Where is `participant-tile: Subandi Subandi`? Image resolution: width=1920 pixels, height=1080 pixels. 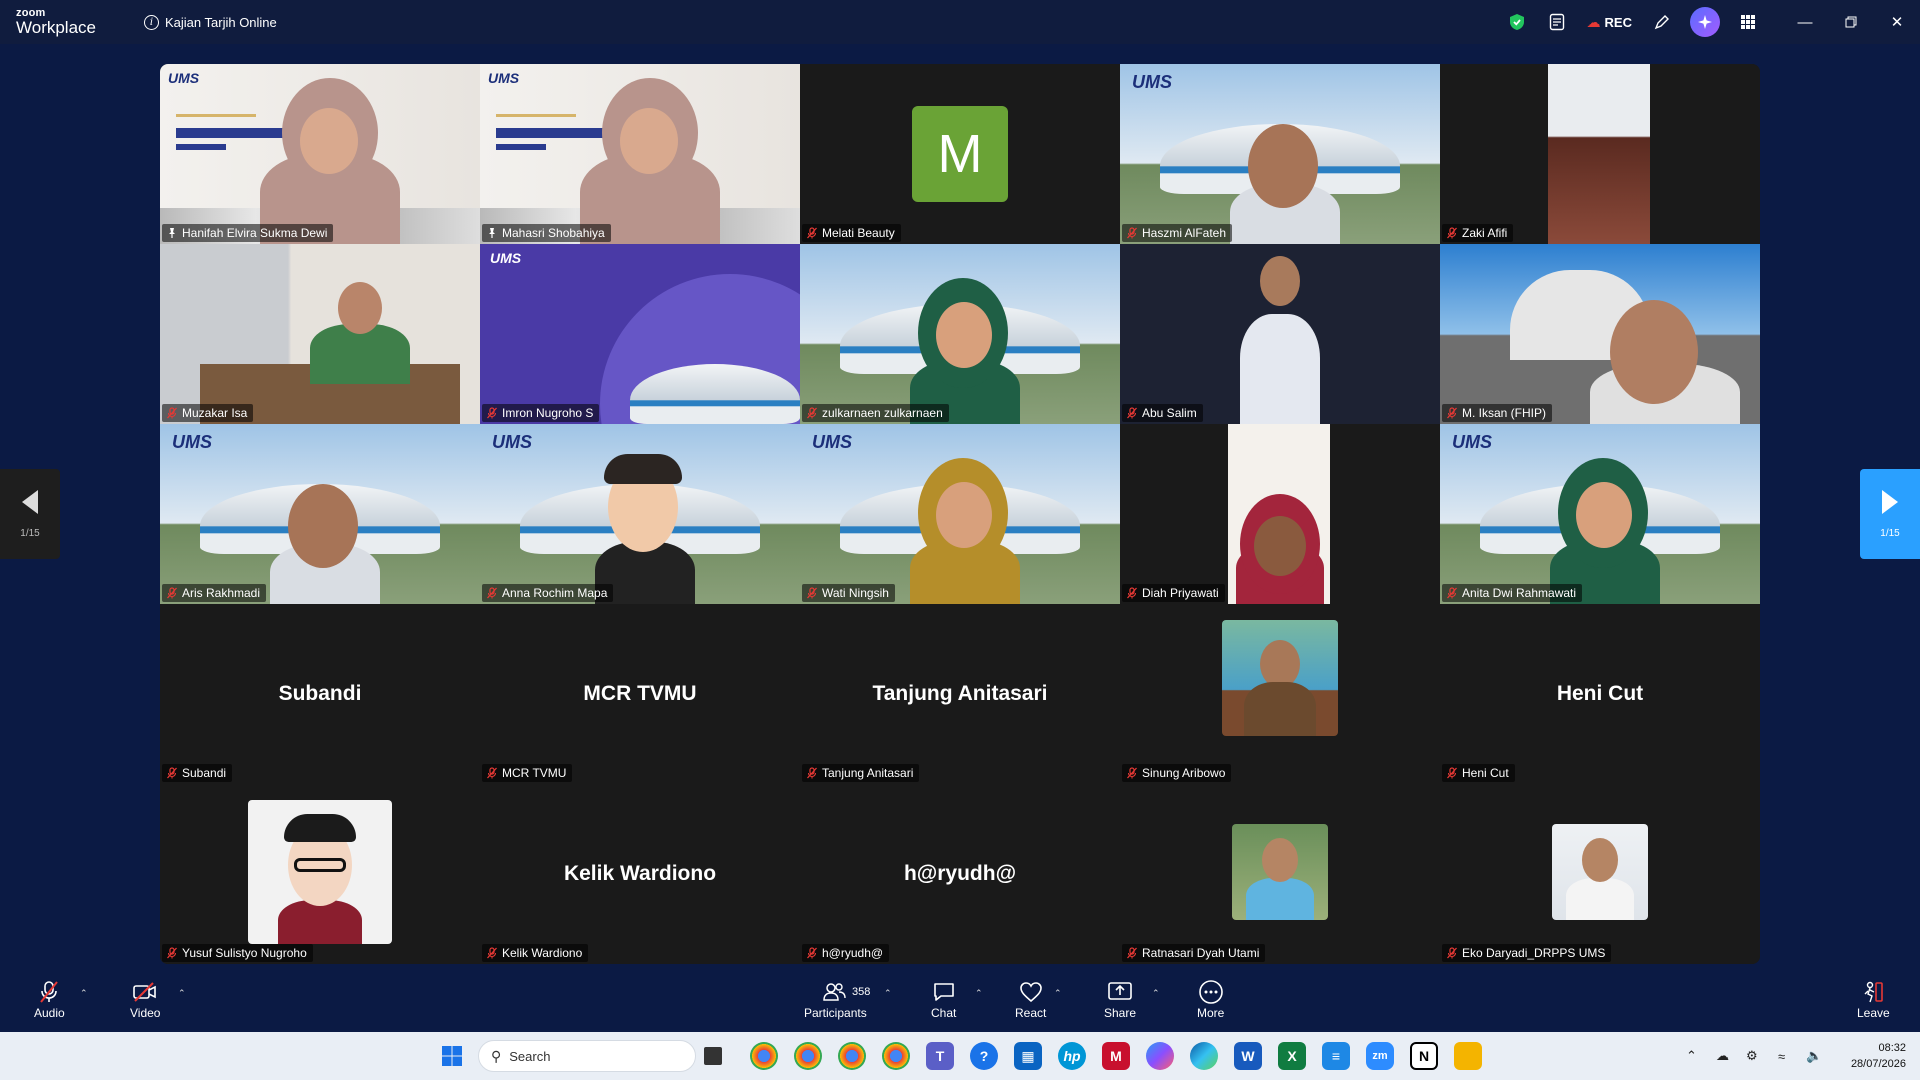
participant-tile: Subandi Subandi is located at coordinates (320, 694).